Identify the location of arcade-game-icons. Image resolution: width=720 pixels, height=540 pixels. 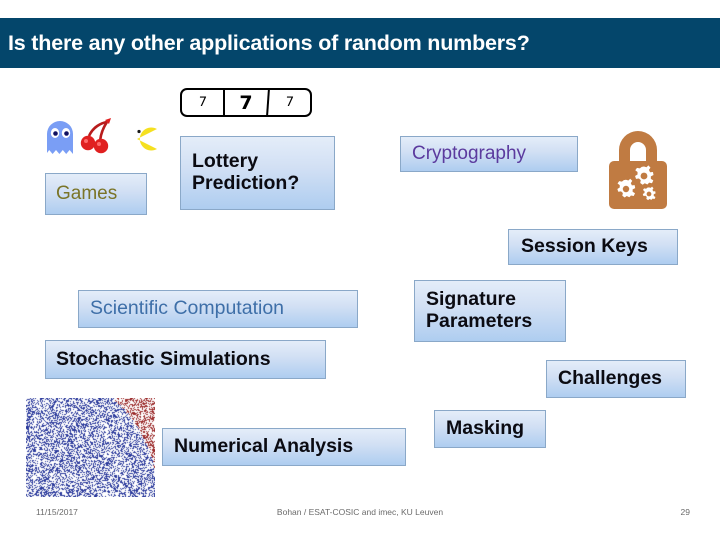
(102, 138).